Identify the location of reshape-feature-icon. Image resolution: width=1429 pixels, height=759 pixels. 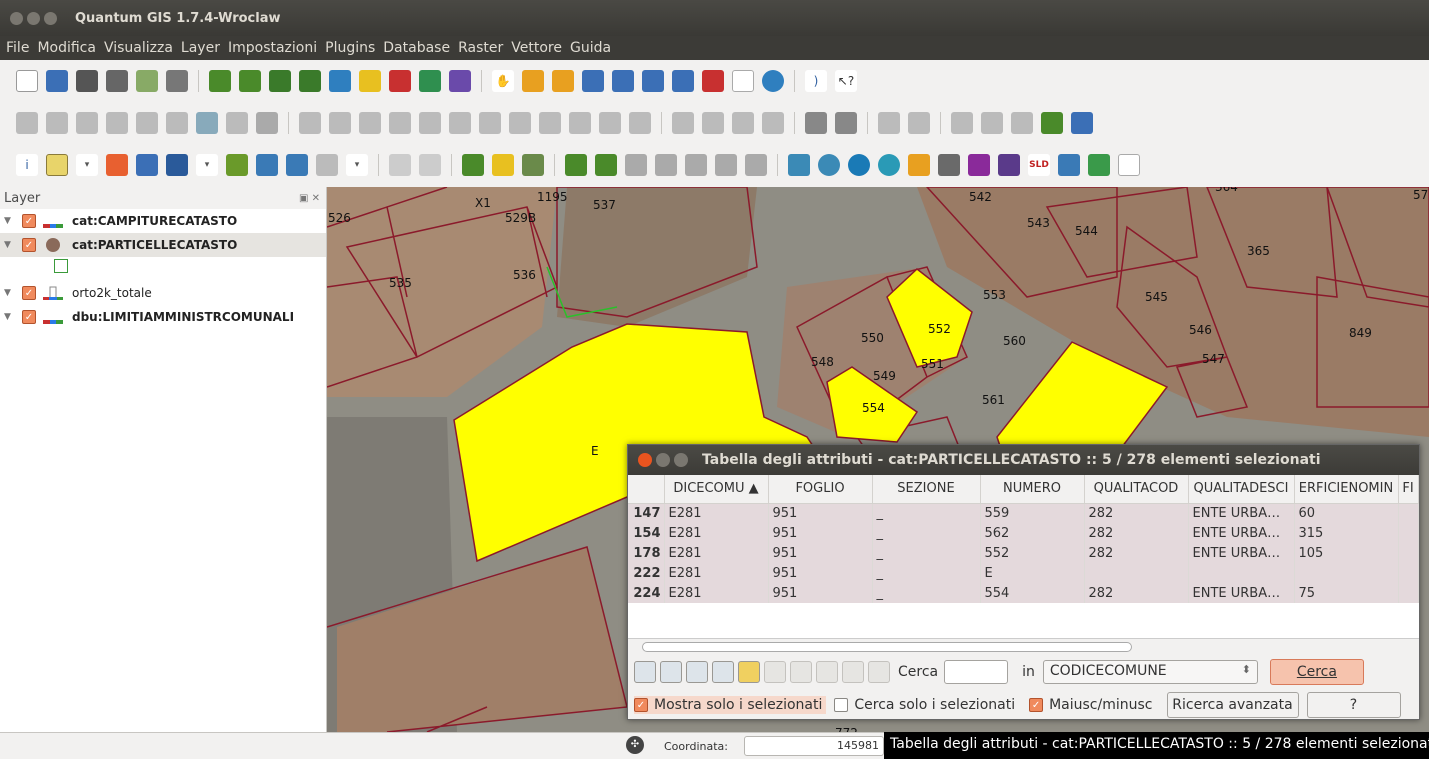
(520, 123).